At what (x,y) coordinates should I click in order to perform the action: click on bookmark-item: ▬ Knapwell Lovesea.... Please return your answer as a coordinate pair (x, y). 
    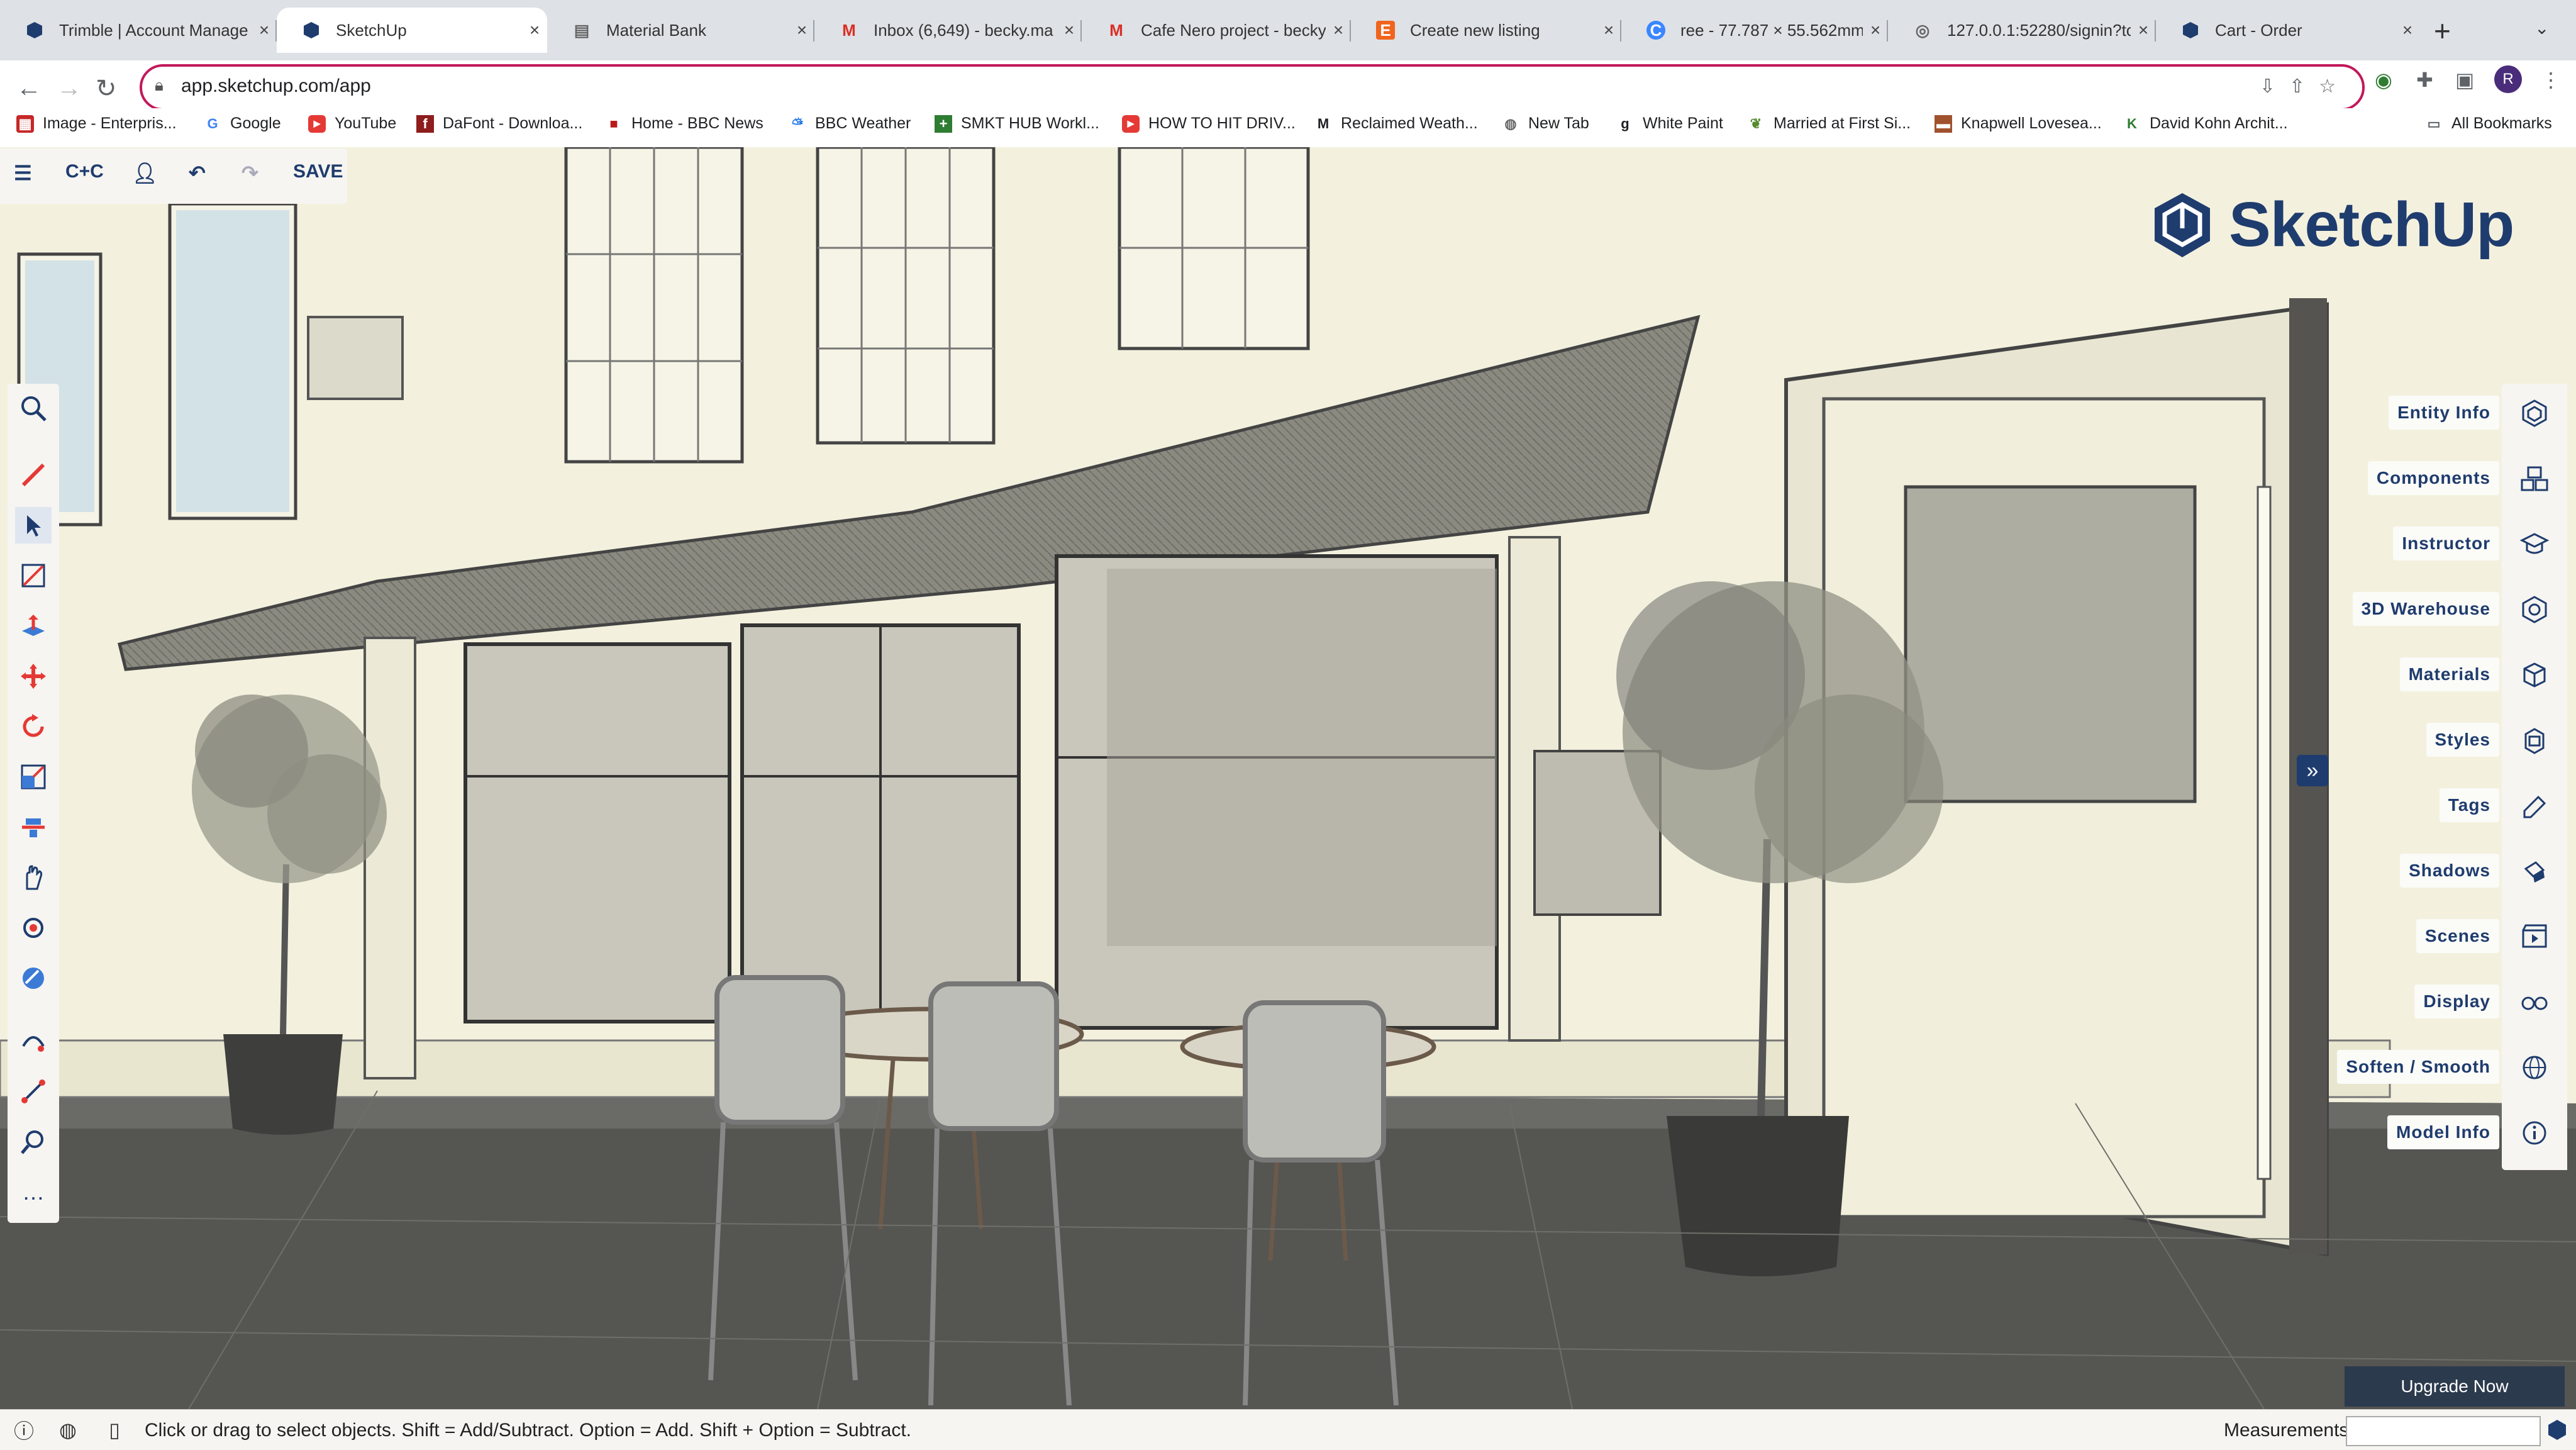
    Looking at the image, I should click on (2018, 123).